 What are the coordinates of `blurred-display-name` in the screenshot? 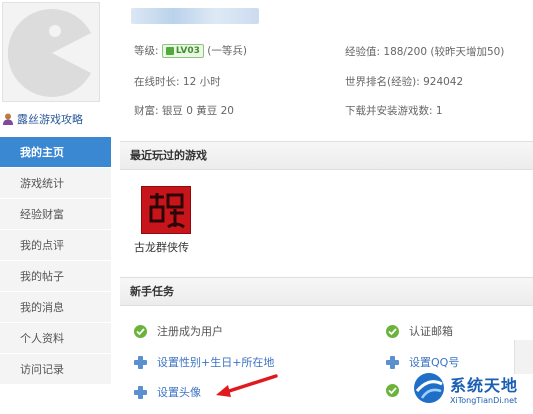 It's located at (195, 16).